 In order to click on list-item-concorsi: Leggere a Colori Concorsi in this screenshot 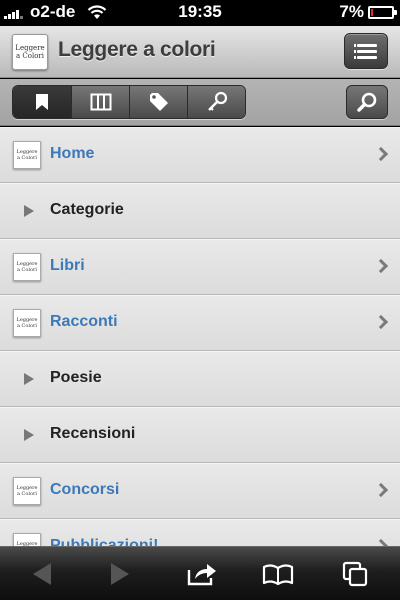, I will do `click(200, 491)`.